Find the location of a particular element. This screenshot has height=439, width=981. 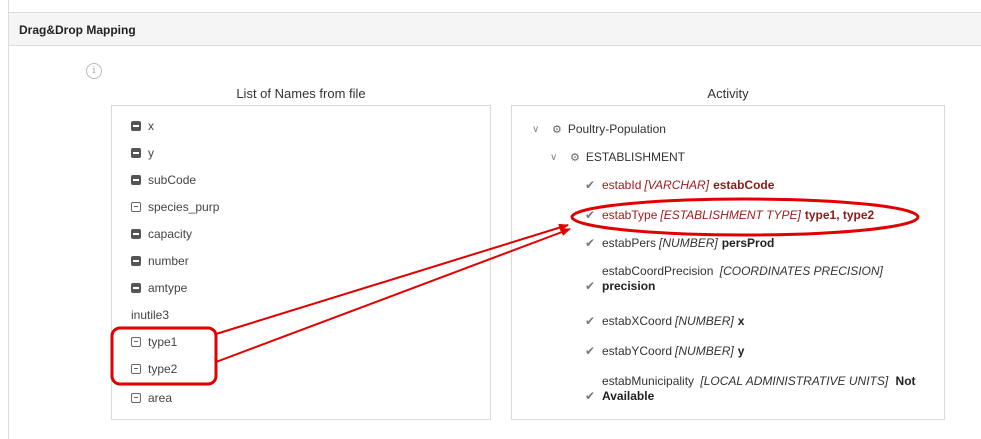

tree-node-root: ∨ ⚙ Poultry-Population is located at coordinates (599, 129).